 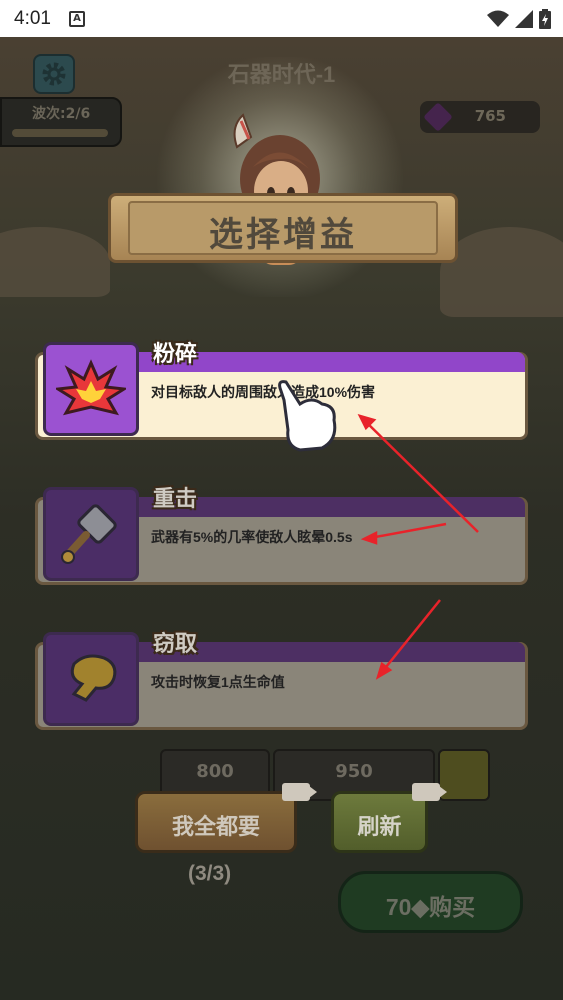 I want to click on annotation-overlay, so click(x=378, y=530).